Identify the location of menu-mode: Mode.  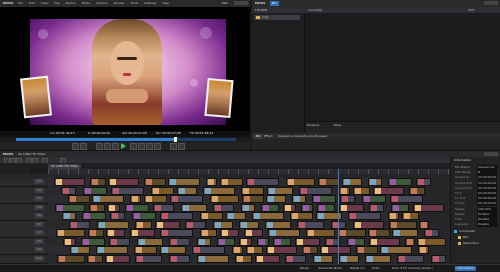
(86, 3).